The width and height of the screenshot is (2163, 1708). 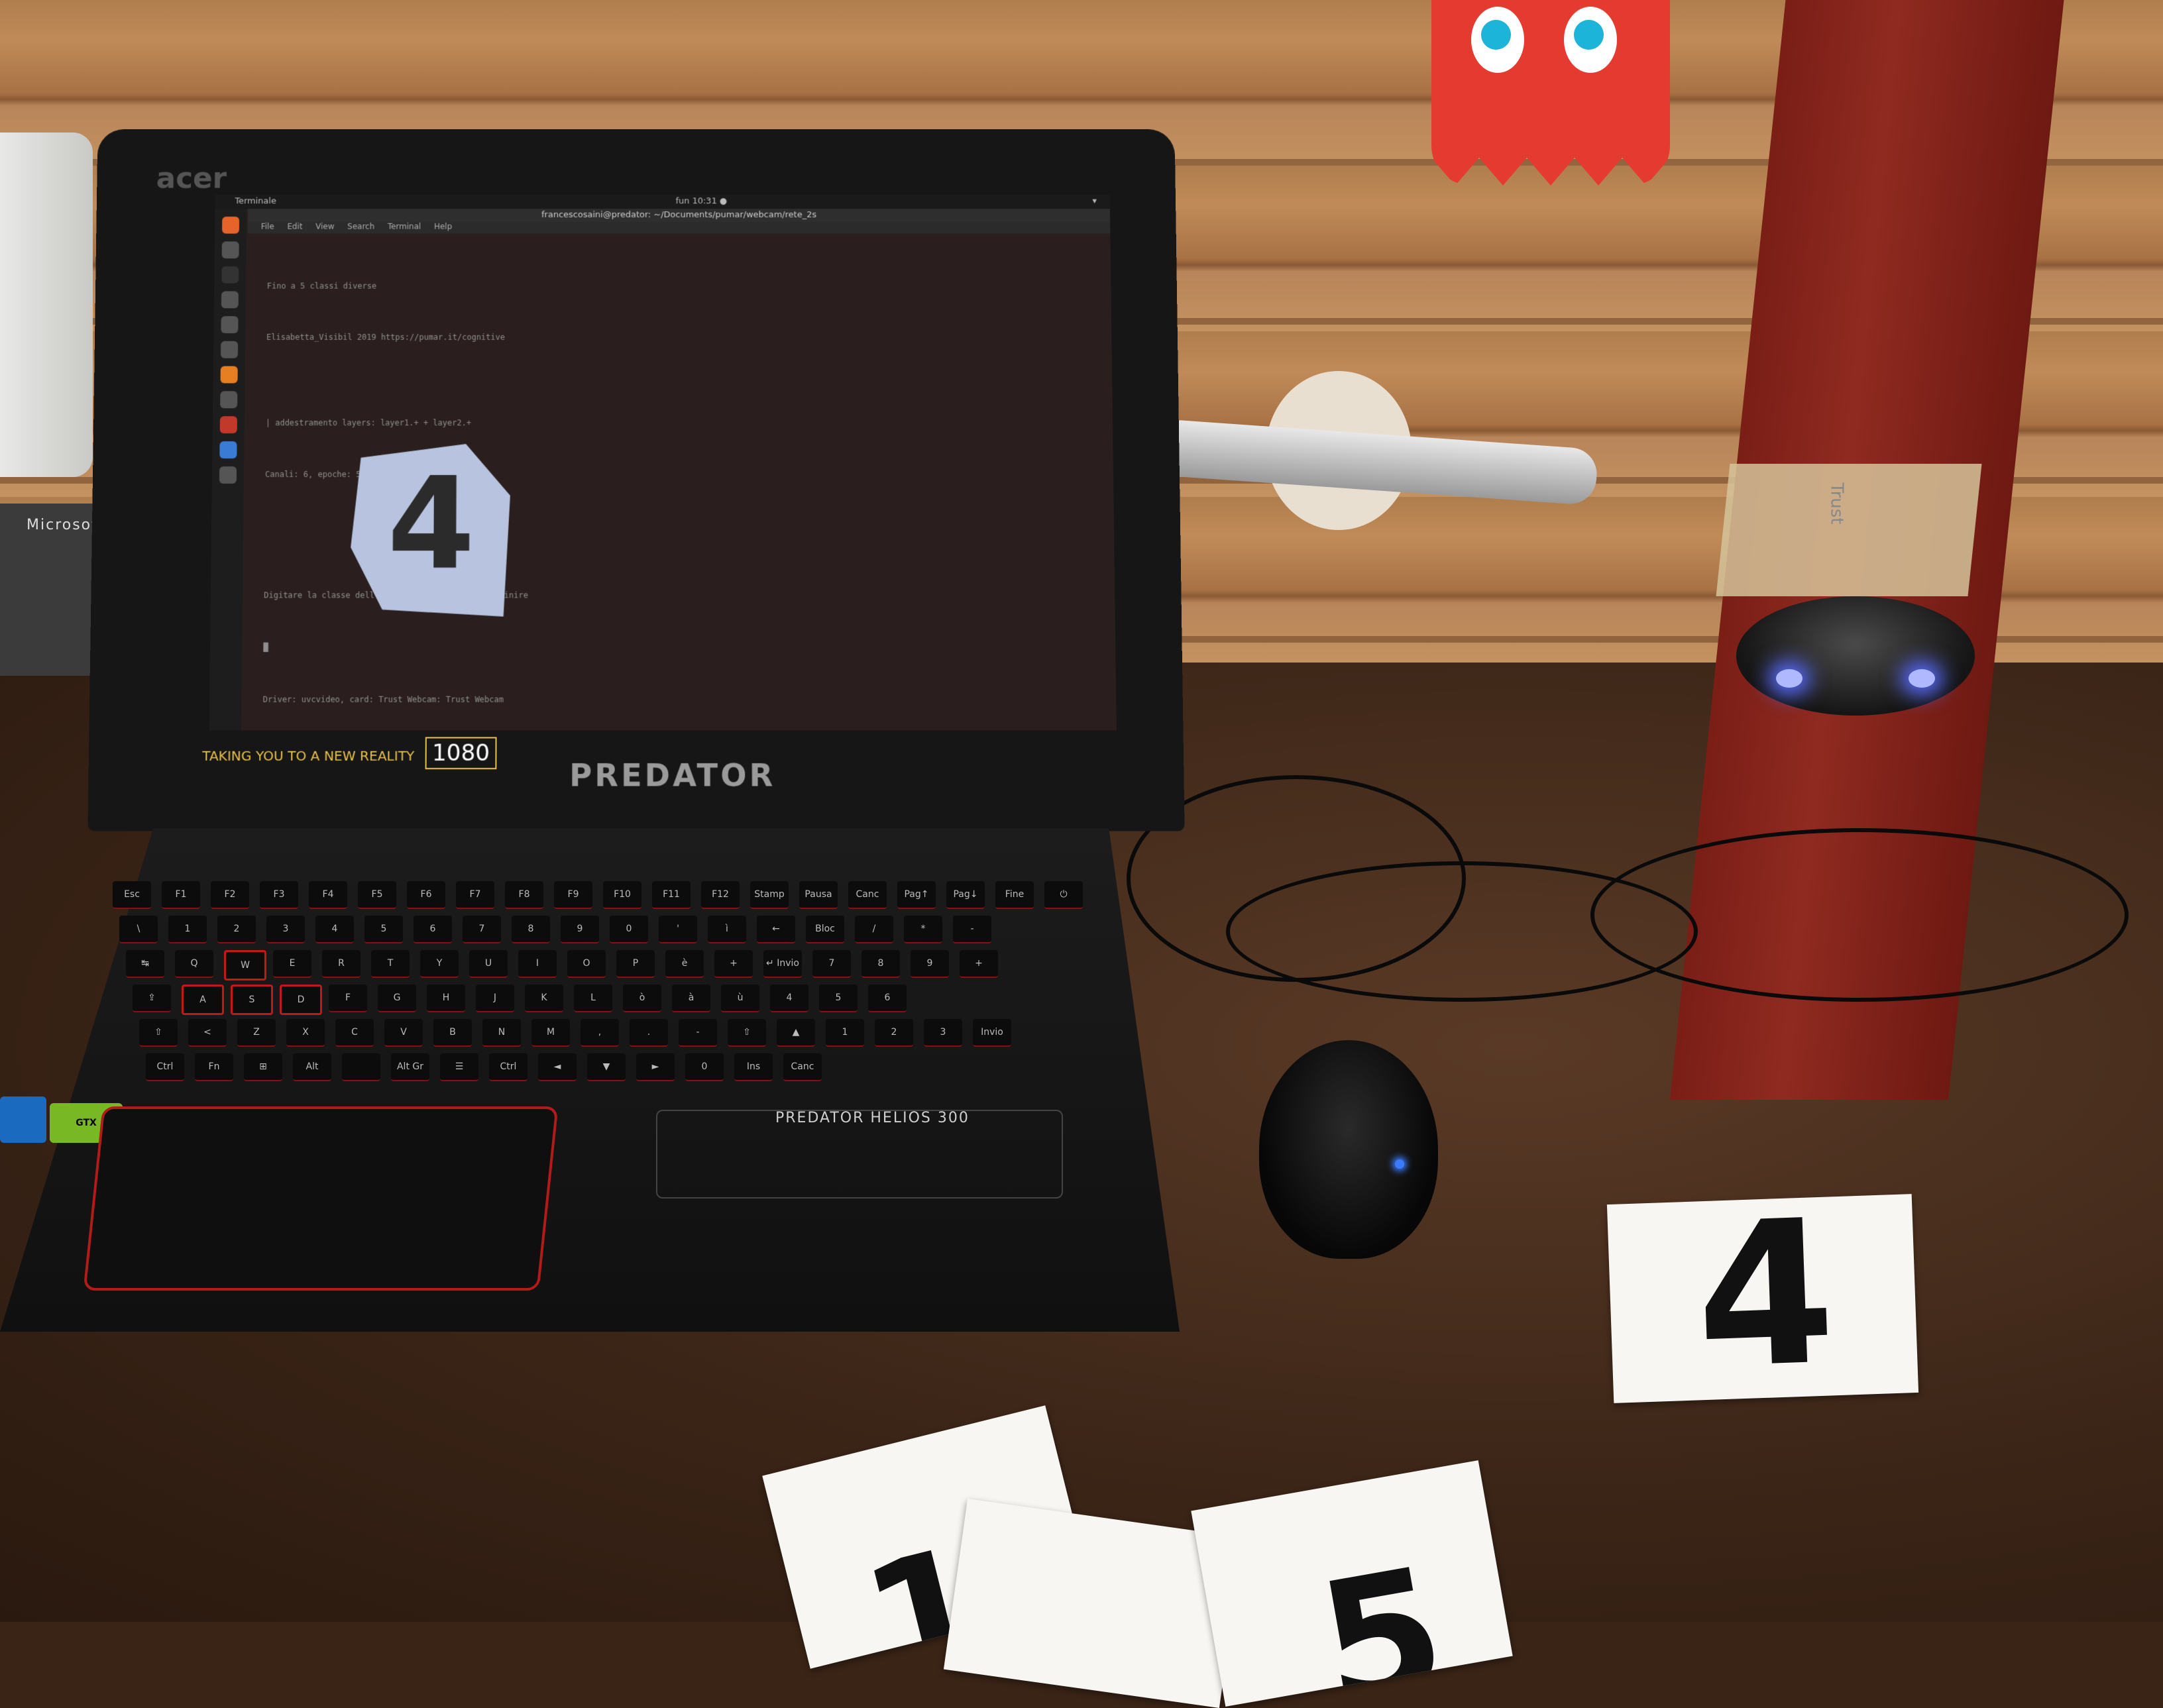 I want to click on key: Pag↓, so click(x=965, y=895).